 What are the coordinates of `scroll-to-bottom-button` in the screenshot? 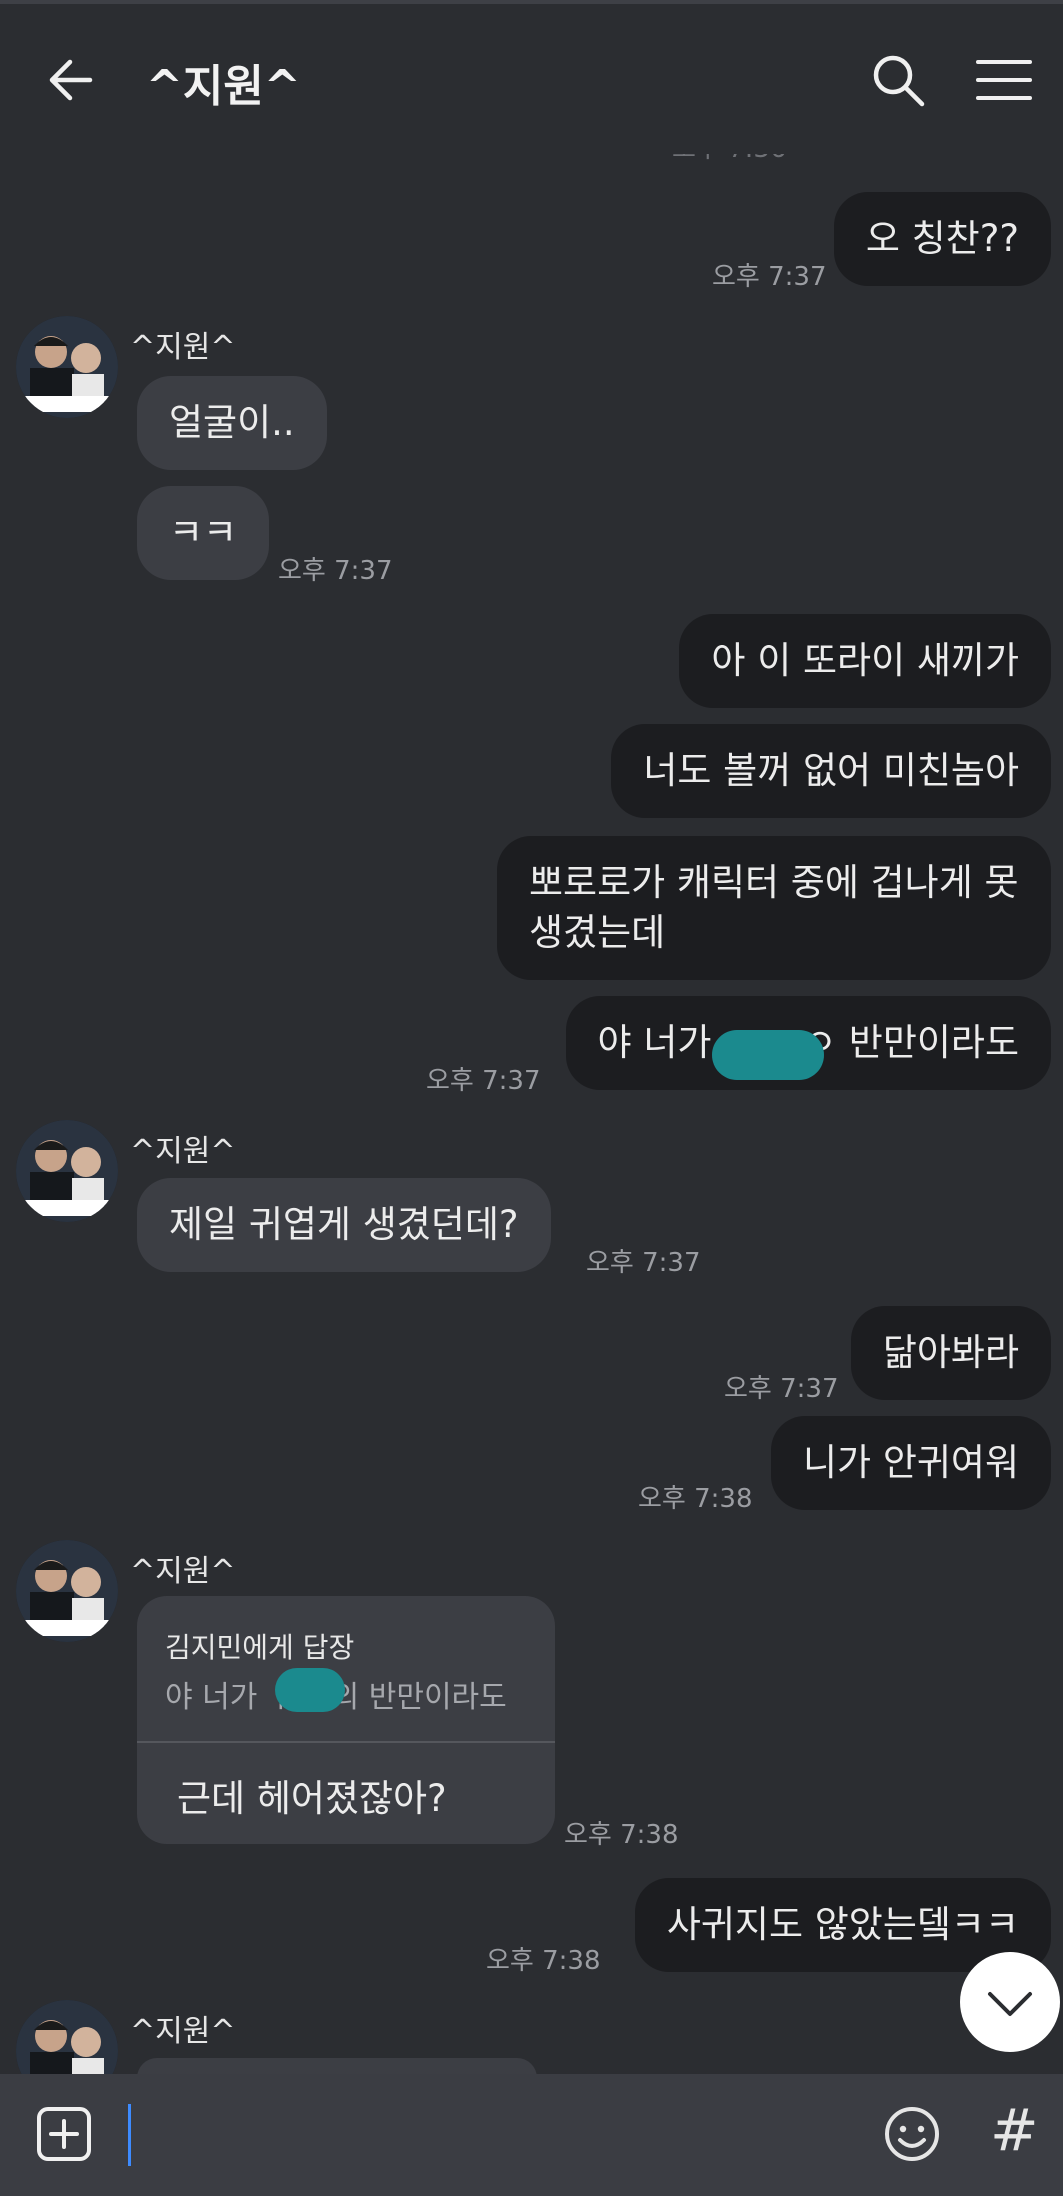 It's located at (1010, 2002).